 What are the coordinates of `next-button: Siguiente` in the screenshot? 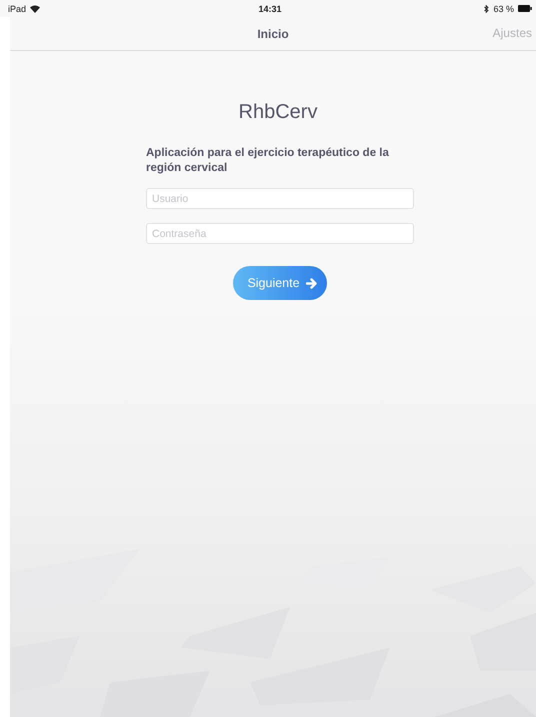 It's located at (280, 283).